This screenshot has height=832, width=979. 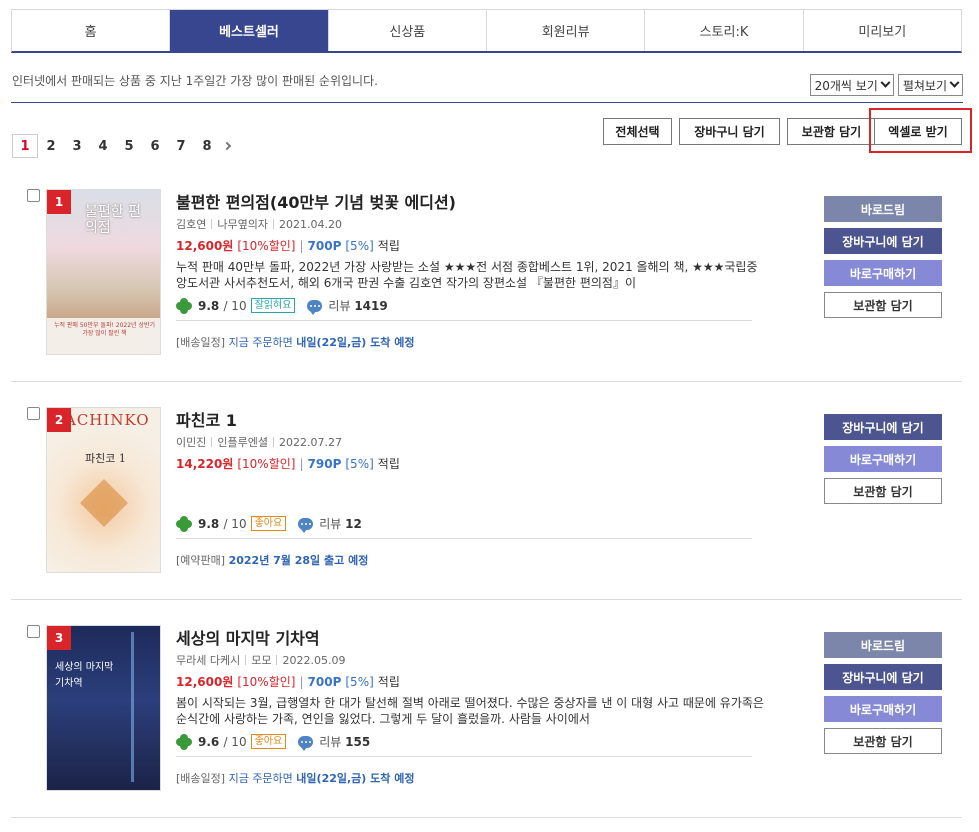 What do you see at coordinates (954, 82) in the screenshot?
I see `chevron-down-icon` at bounding box center [954, 82].